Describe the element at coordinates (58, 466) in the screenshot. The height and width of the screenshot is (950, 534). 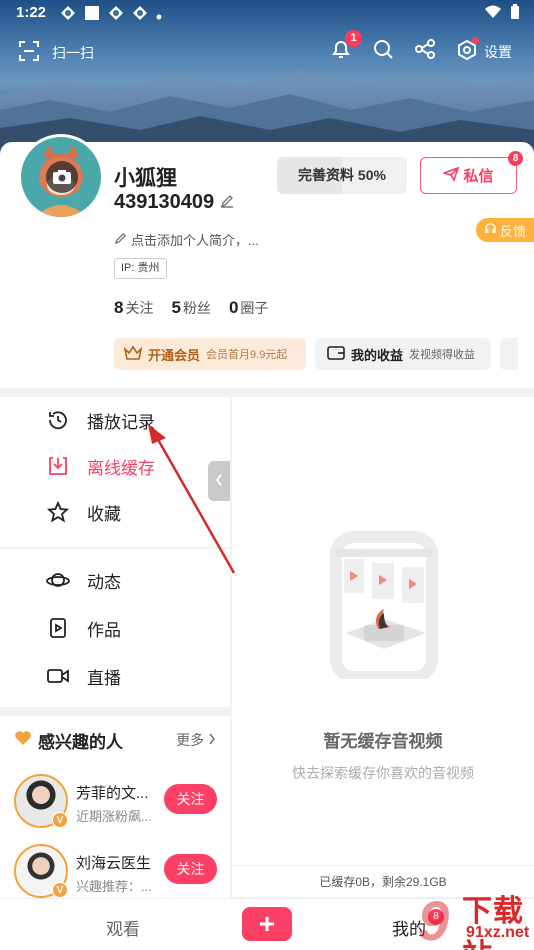
I see `download-icon` at that location.